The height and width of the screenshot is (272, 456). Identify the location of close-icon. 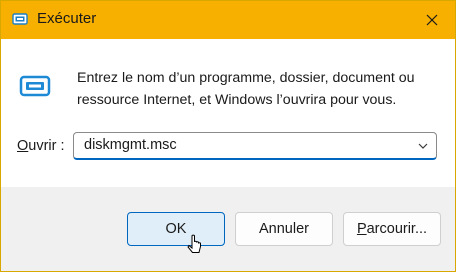
(432, 20).